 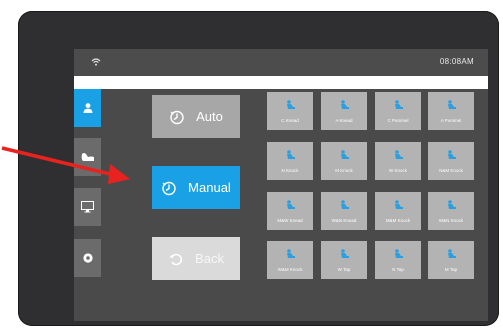 I want to click on sidebar-item-massage, so click(x=87, y=157).